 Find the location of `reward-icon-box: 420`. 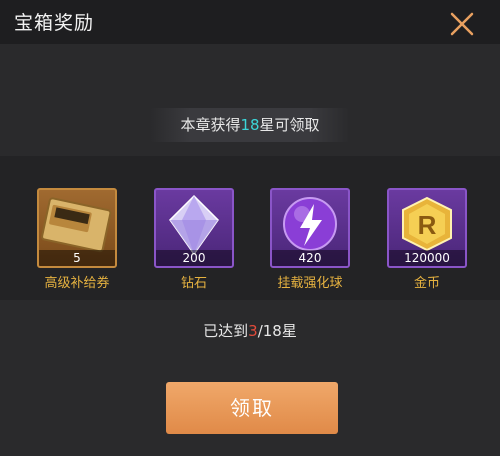

reward-icon-box: 420 is located at coordinates (310, 228).